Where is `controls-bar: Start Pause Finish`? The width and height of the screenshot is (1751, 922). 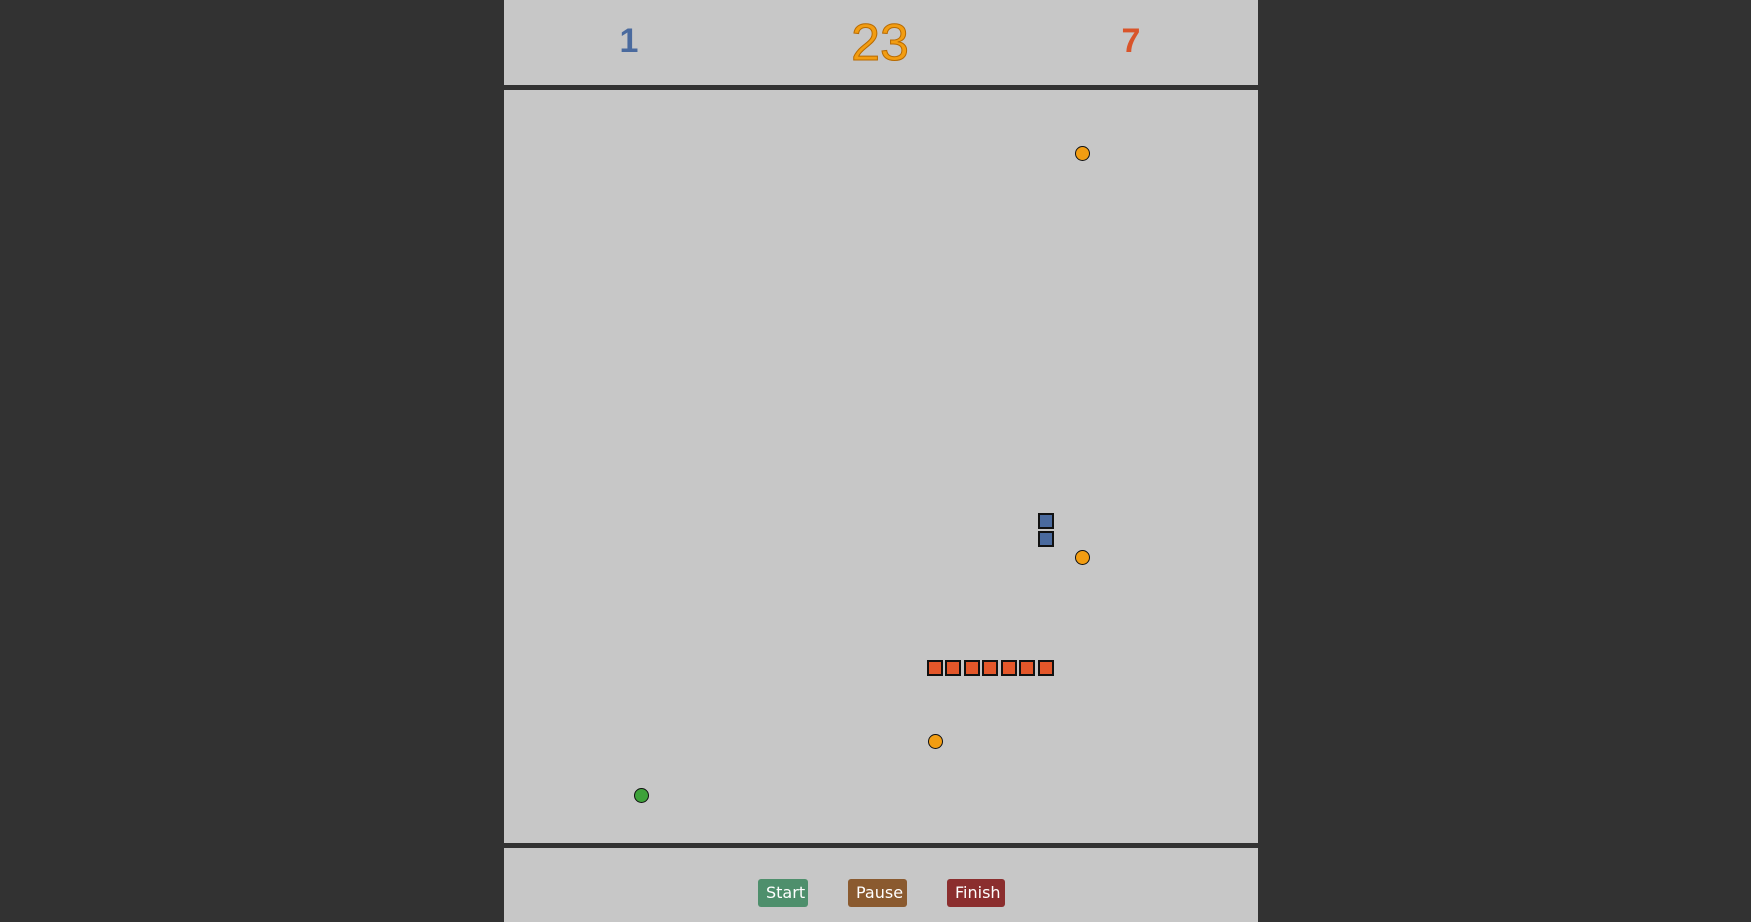 controls-bar: Start Pause Finish is located at coordinates (881, 885).